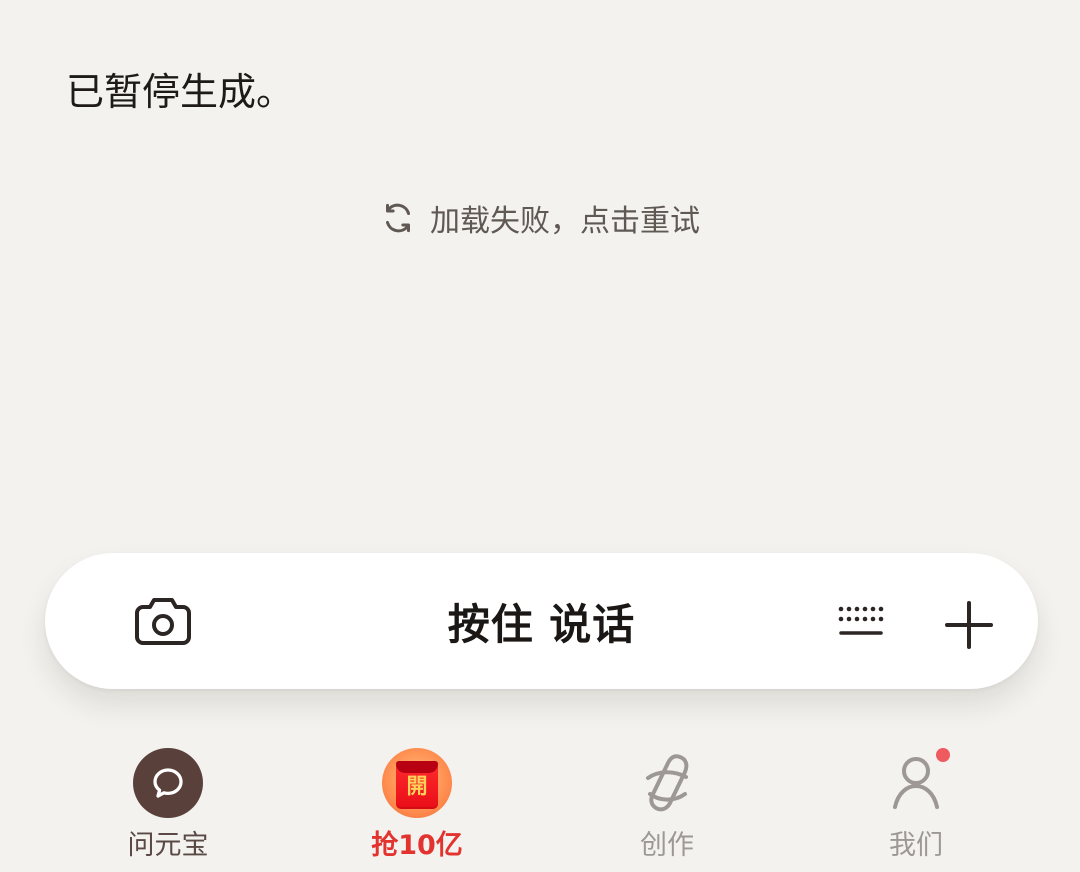  I want to click on camera-button, so click(163, 622).